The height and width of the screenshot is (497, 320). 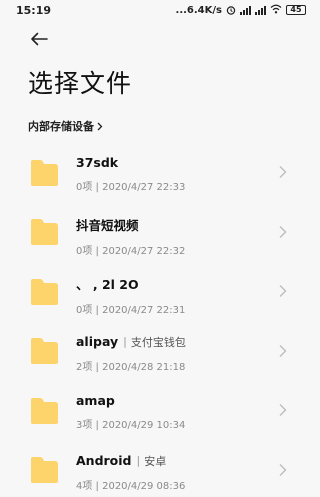 What do you see at coordinates (104, 460) in the screenshot?
I see `file-name: Android` at bounding box center [104, 460].